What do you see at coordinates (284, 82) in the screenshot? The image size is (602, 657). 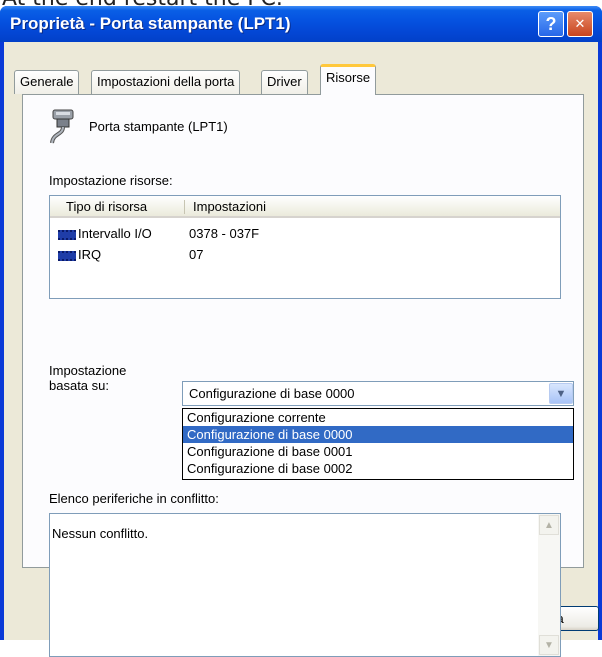 I see `tab-driver: Driver` at bounding box center [284, 82].